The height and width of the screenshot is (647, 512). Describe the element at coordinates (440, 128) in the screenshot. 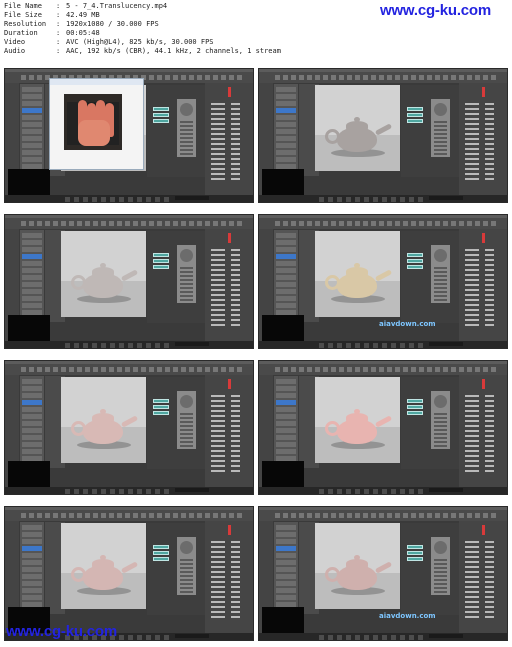

I see `material-editor` at that location.